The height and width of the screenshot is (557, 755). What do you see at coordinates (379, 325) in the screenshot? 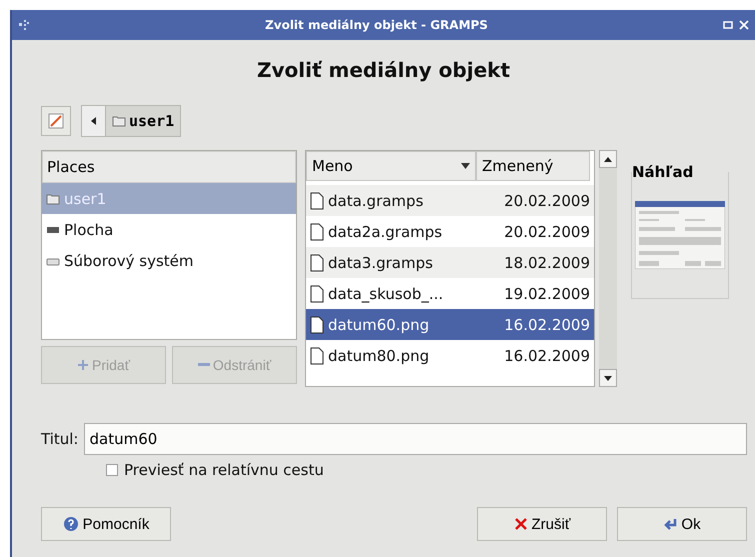
I see `file-name: datum60.png` at bounding box center [379, 325].